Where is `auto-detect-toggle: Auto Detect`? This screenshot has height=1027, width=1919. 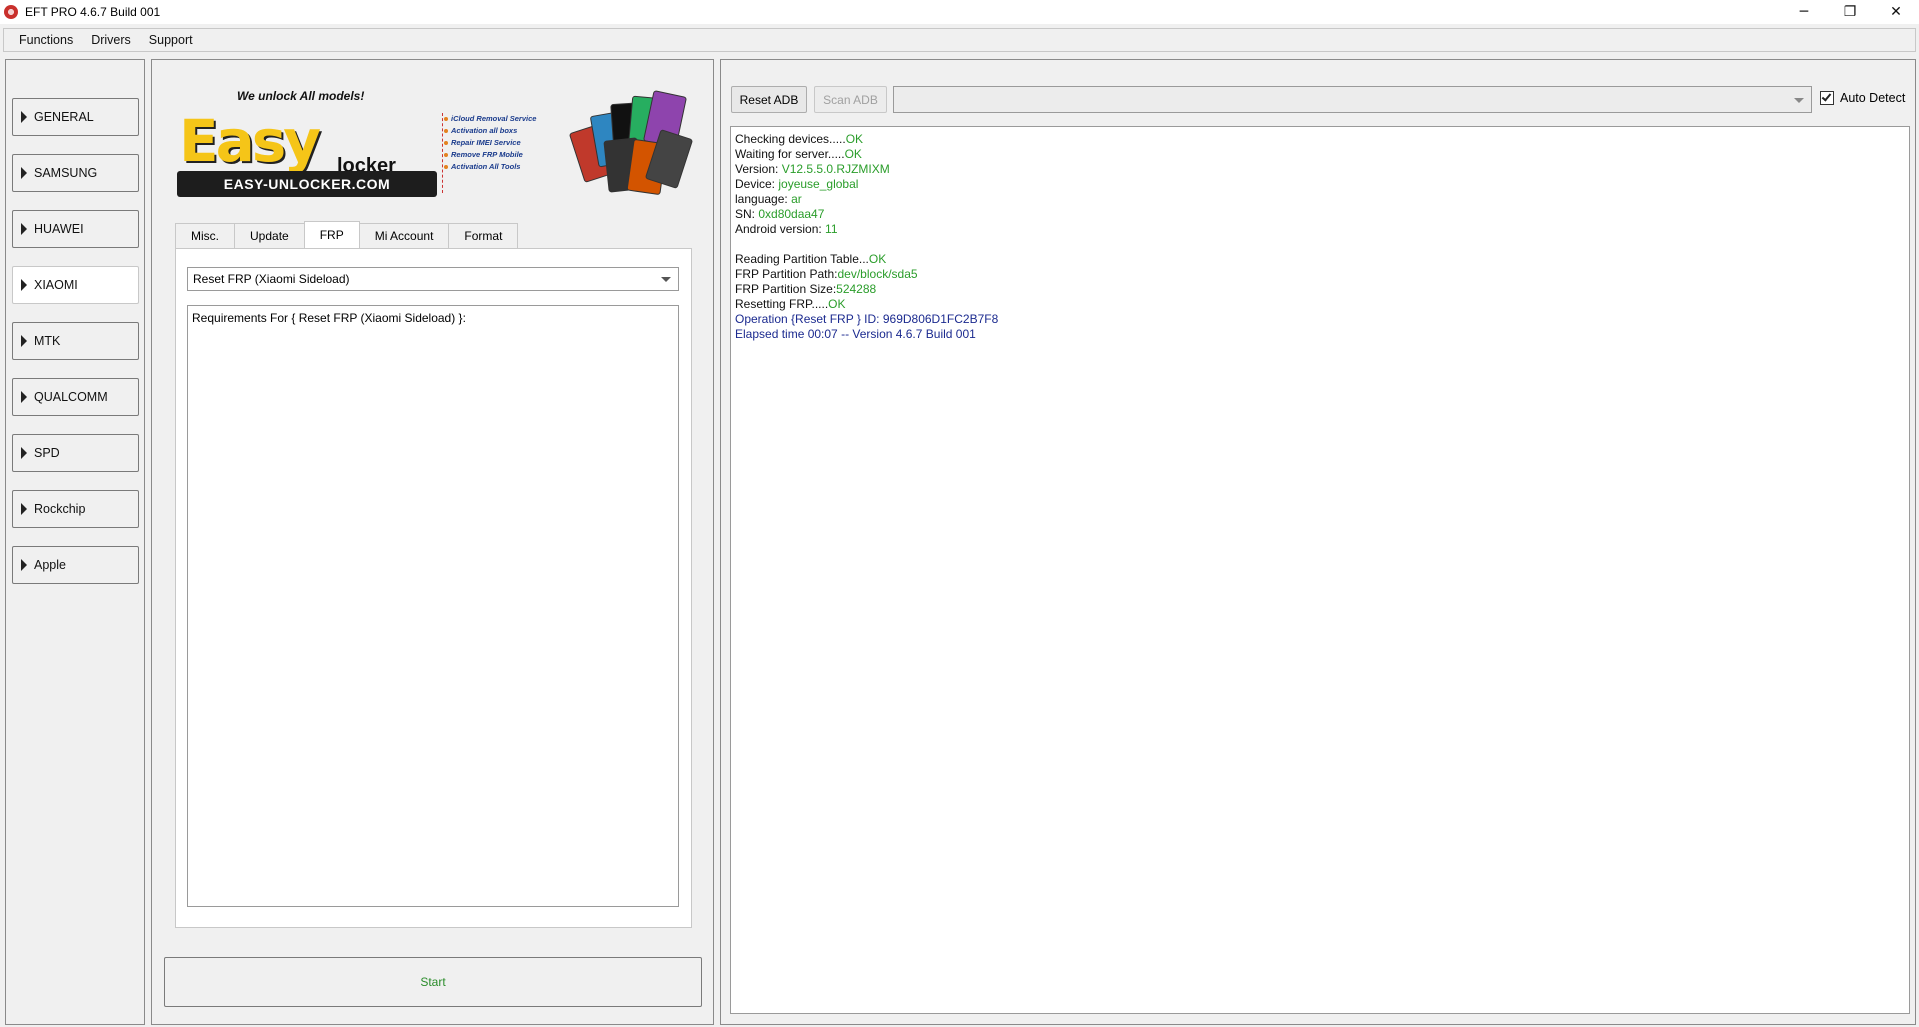 auto-detect-toggle: Auto Detect is located at coordinates (1862, 98).